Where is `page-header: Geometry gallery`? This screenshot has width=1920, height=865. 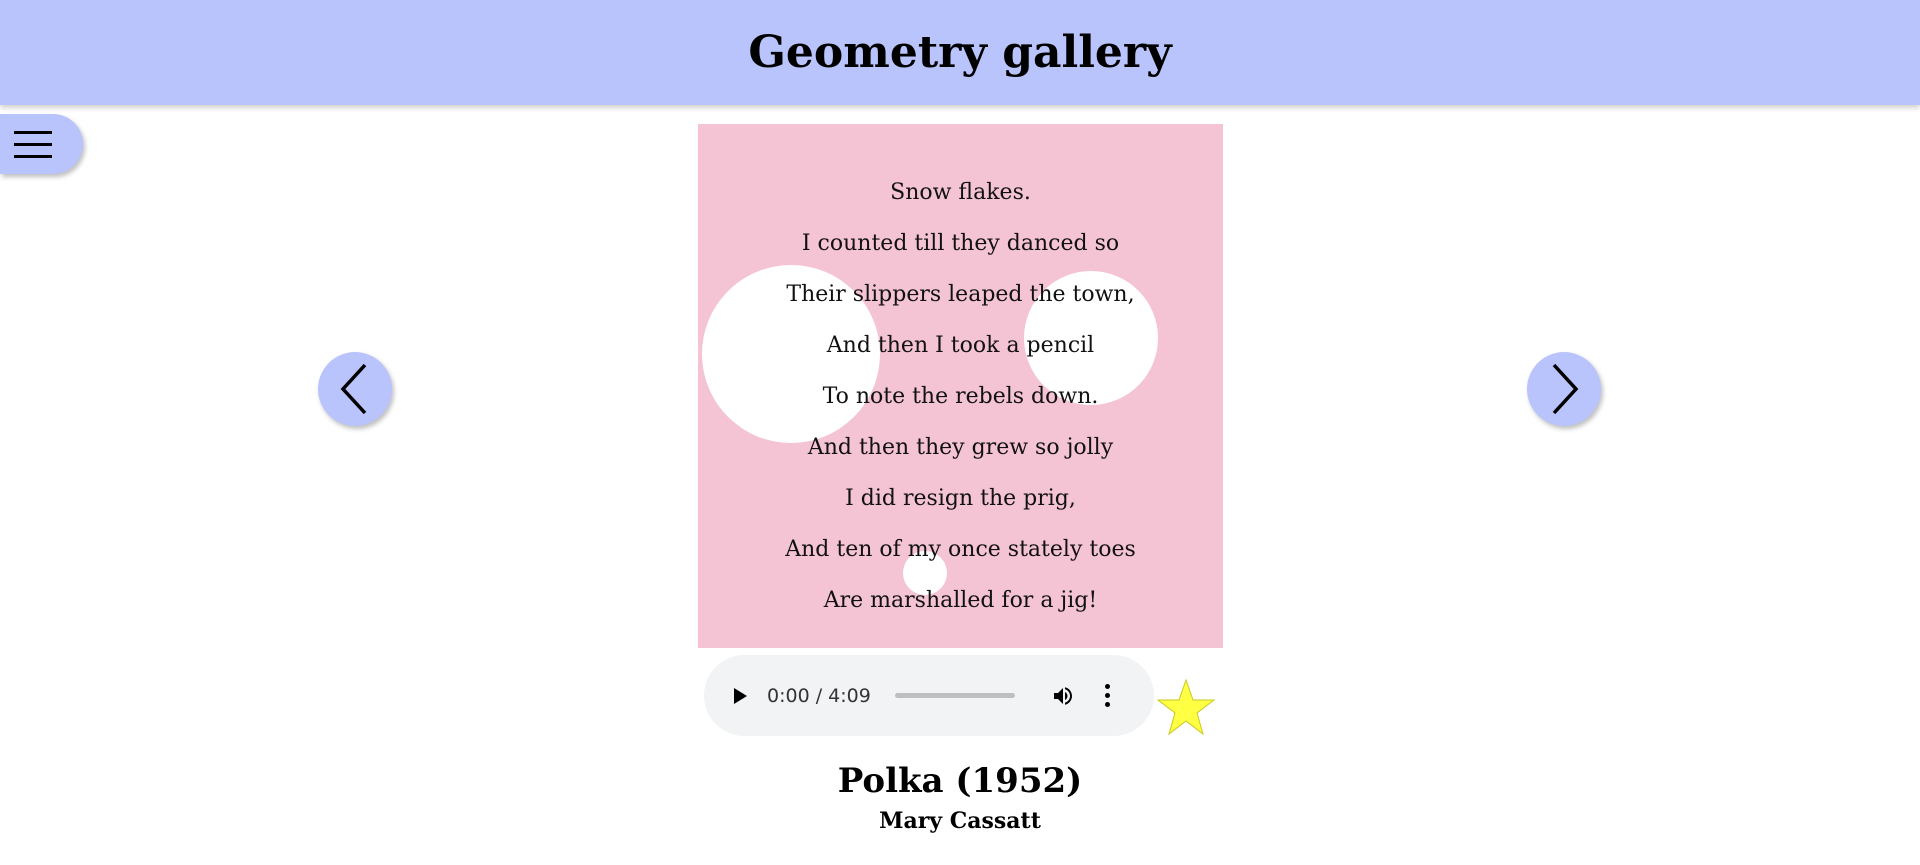 page-header: Geometry gallery is located at coordinates (960, 52).